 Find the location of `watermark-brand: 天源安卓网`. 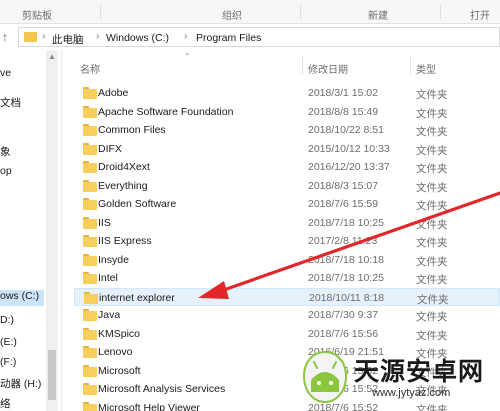

watermark-brand: 天源安卓网 is located at coordinates (419, 372).